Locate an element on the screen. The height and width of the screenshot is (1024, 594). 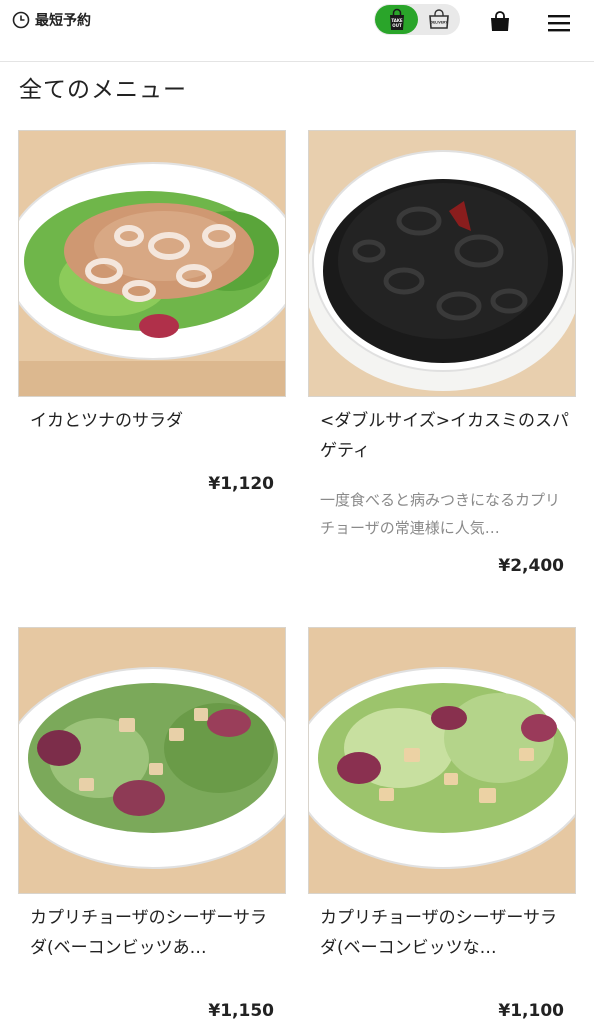
takeout-option: TAKE OUT is located at coordinates (396, 19).